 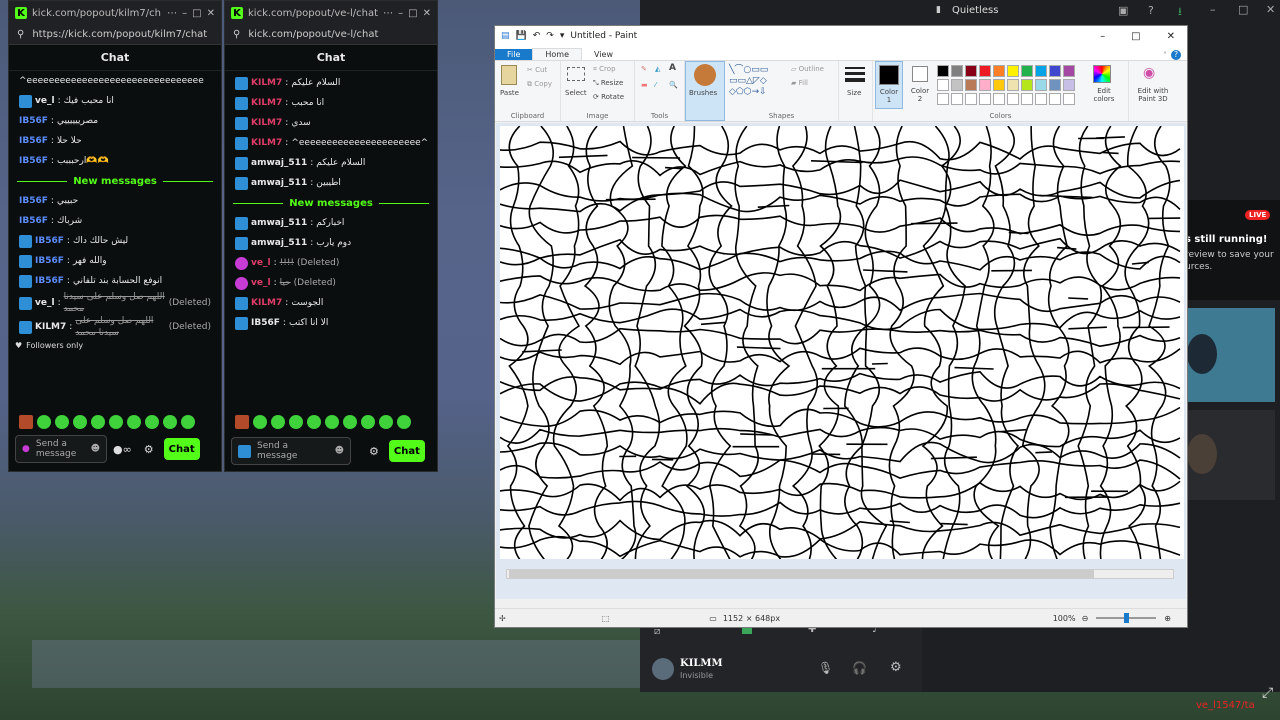 What do you see at coordinates (1230, 455) in the screenshot?
I see `video-tile` at bounding box center [1230, 455].